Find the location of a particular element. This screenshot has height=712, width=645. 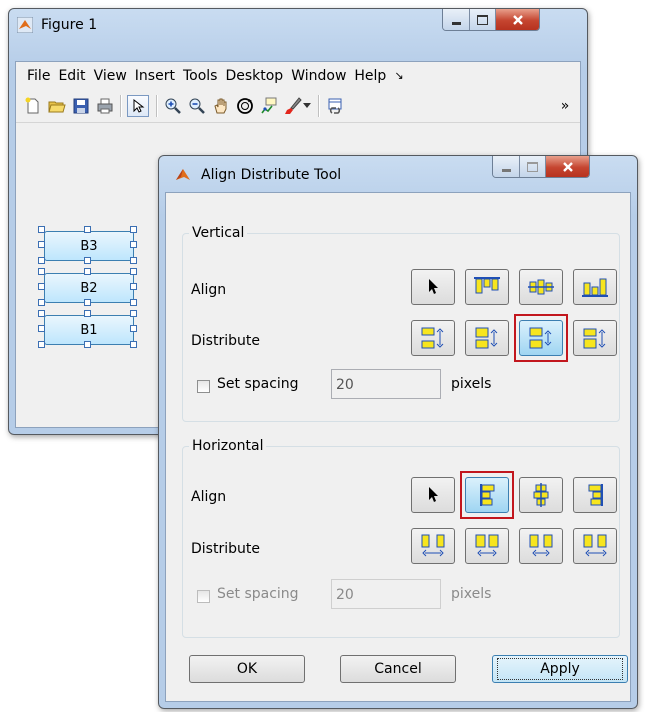

dialog-maximize-button is located at coordinates (533, 166).